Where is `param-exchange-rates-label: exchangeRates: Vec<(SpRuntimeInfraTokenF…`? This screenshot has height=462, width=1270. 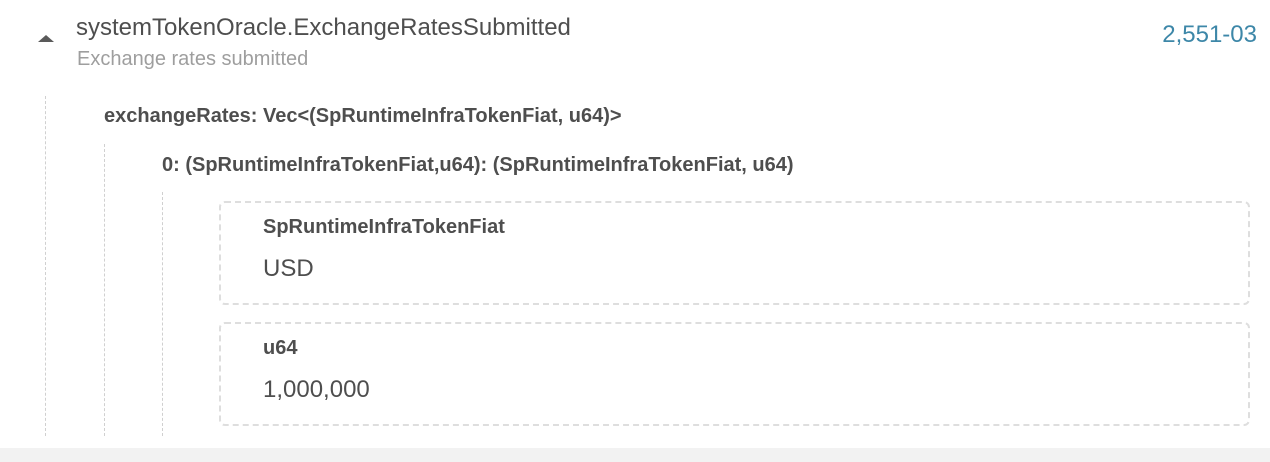
param-exchange-rates-label: exchangeRates: Vec<(SpRuntimeInfraTokenF… is located at coordinates (363, 116).